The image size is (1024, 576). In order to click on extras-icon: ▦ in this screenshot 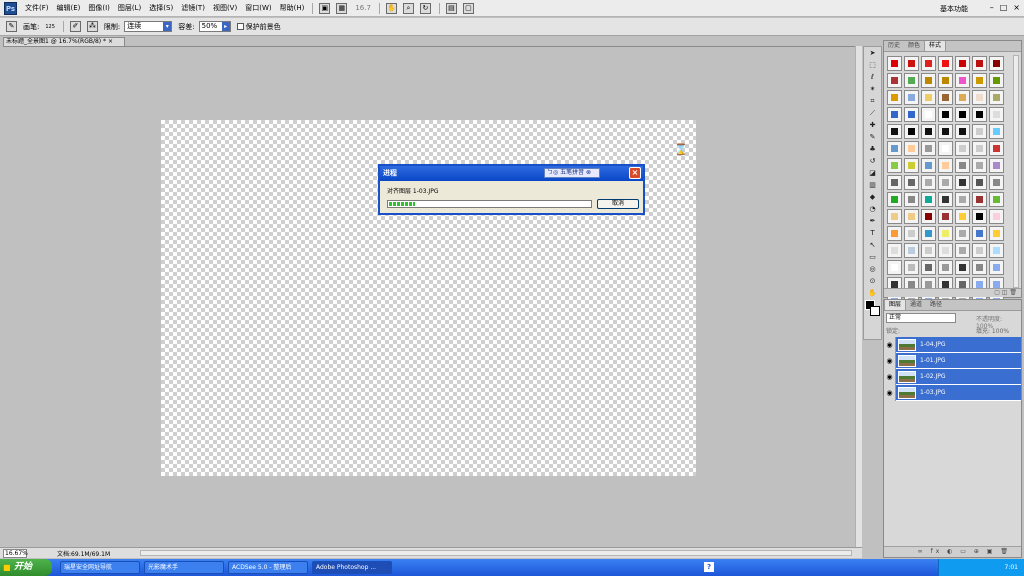, I will do `click(342, 8)`.